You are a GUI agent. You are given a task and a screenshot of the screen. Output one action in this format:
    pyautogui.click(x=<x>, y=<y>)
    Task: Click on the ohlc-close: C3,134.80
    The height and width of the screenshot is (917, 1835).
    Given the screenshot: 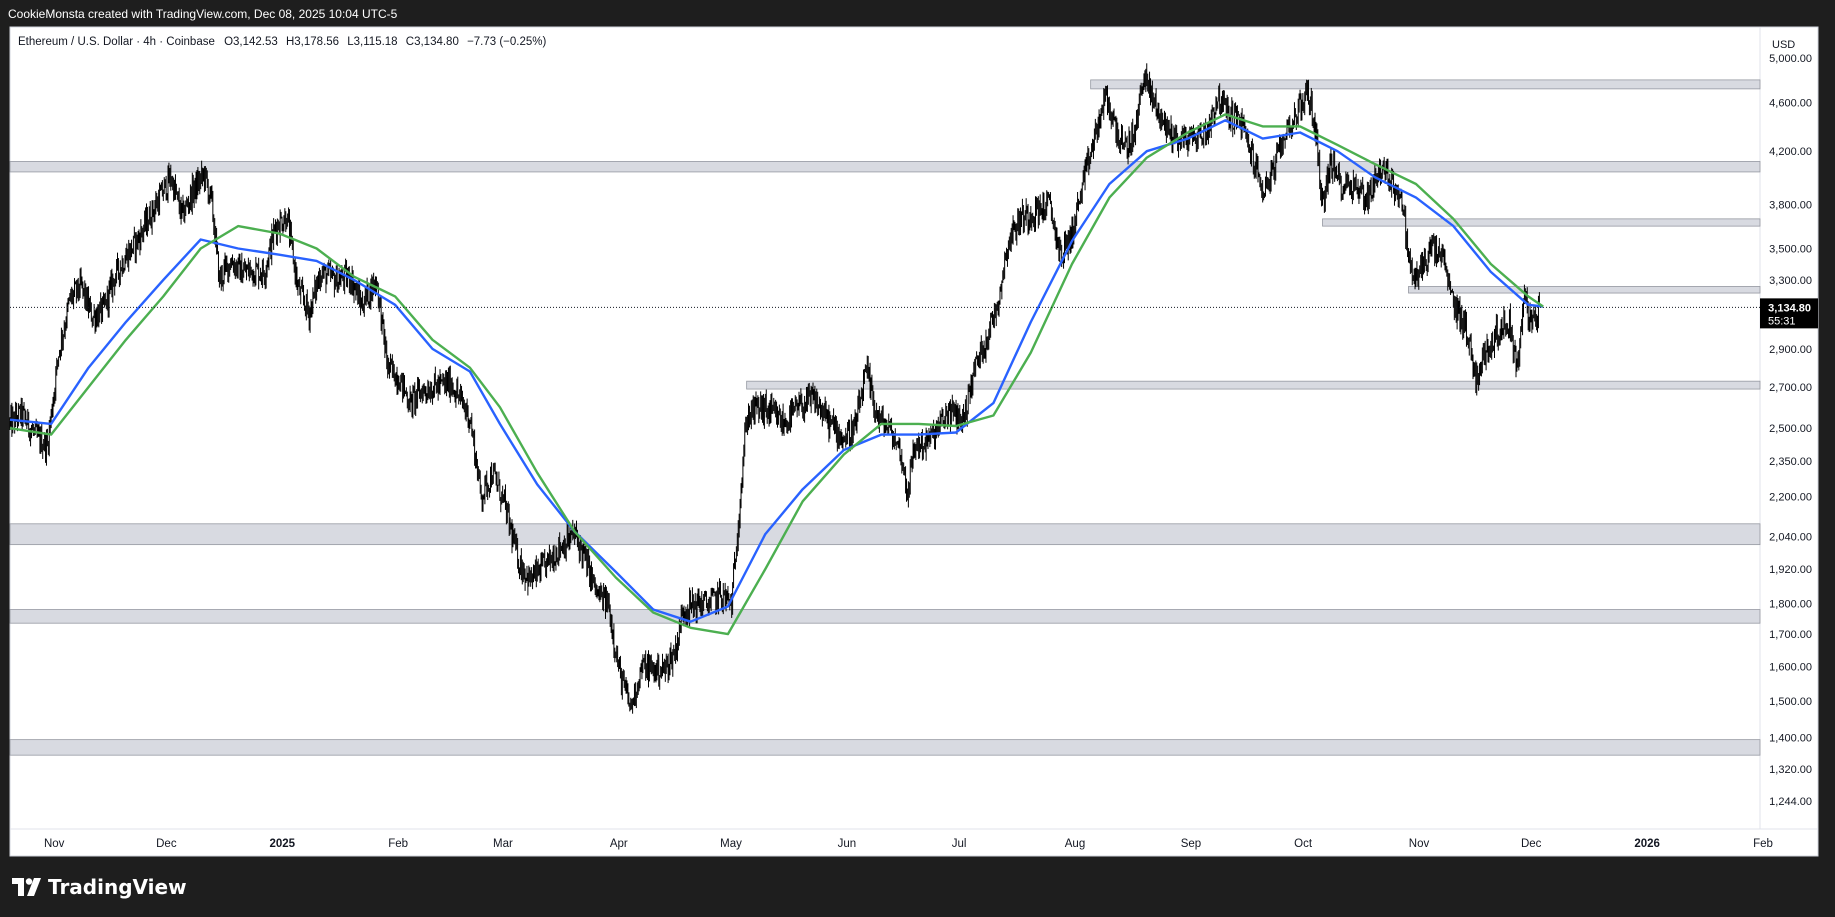 What is the action you would take?
    pyautogui.click(x=432, y=42)
    